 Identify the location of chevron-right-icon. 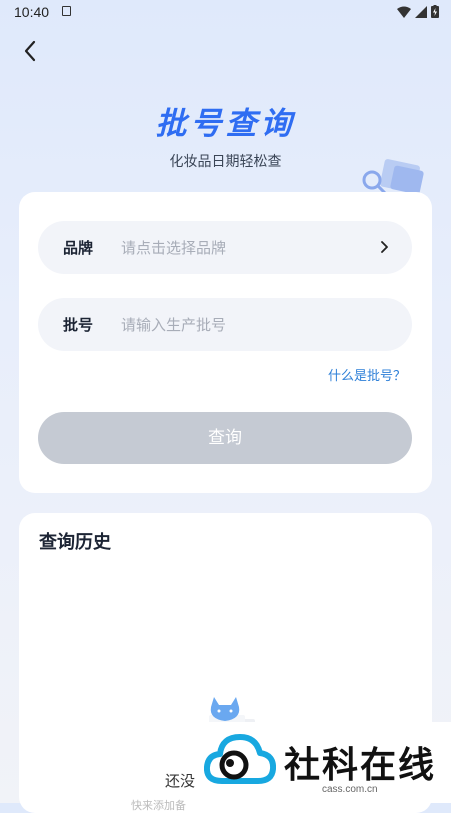
(384, 247).